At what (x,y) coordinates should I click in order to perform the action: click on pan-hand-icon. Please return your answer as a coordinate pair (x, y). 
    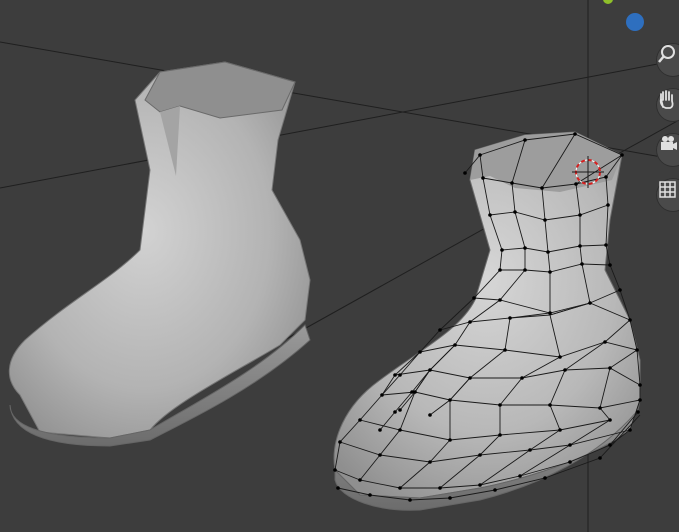
    Looking at the image, I should click on (666, 99).